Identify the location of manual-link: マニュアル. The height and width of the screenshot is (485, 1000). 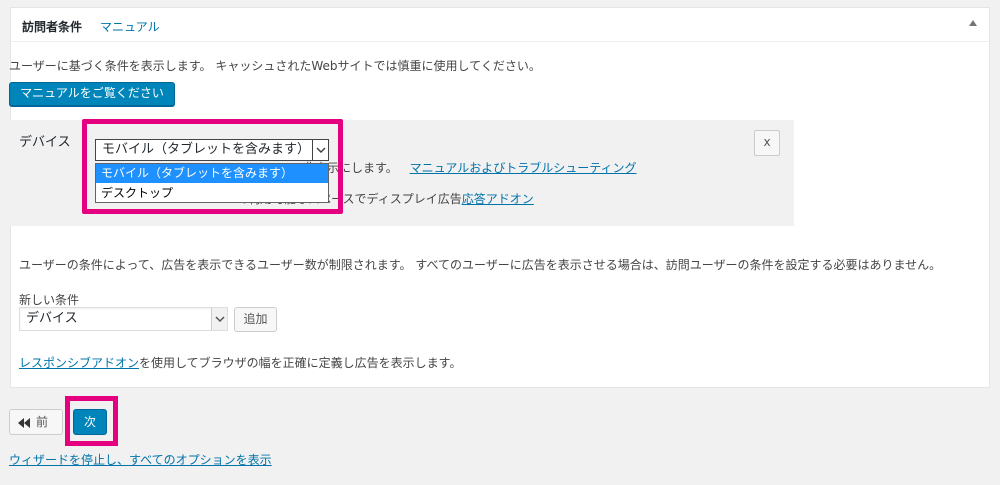
(130, 26).